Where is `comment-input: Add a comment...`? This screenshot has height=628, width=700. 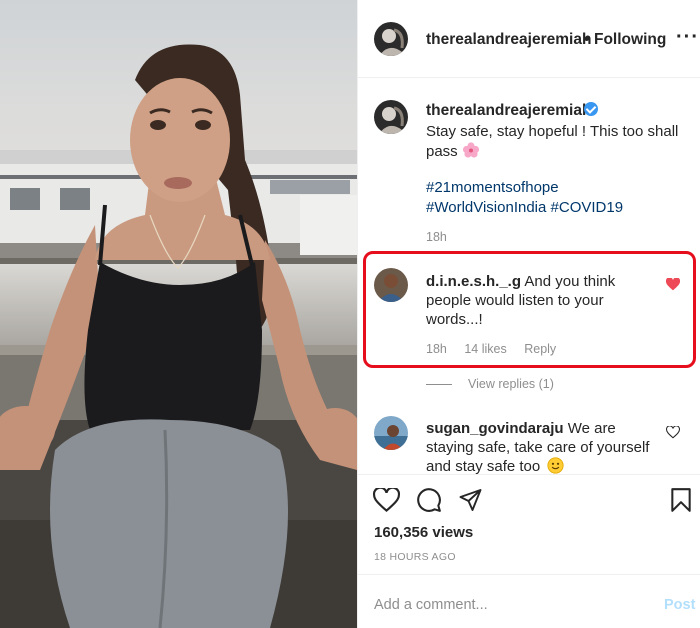 comment-input: Add a comment... is located at coordinates (431, 605).